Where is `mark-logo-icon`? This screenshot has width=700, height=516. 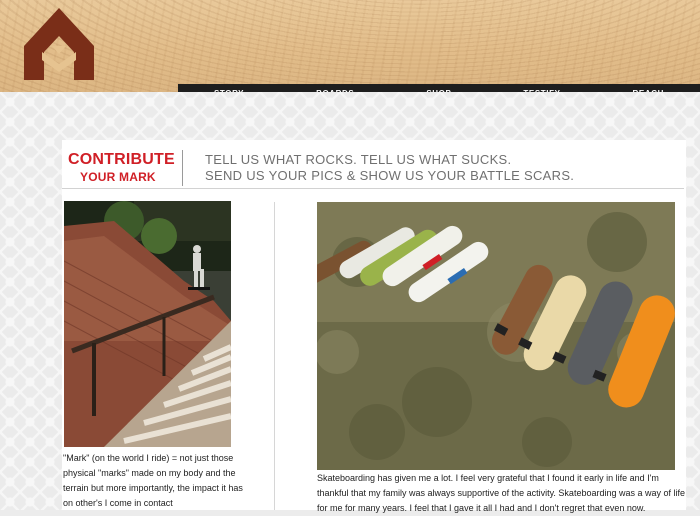 mark-logo-icon is located at coordinates (59, 44).